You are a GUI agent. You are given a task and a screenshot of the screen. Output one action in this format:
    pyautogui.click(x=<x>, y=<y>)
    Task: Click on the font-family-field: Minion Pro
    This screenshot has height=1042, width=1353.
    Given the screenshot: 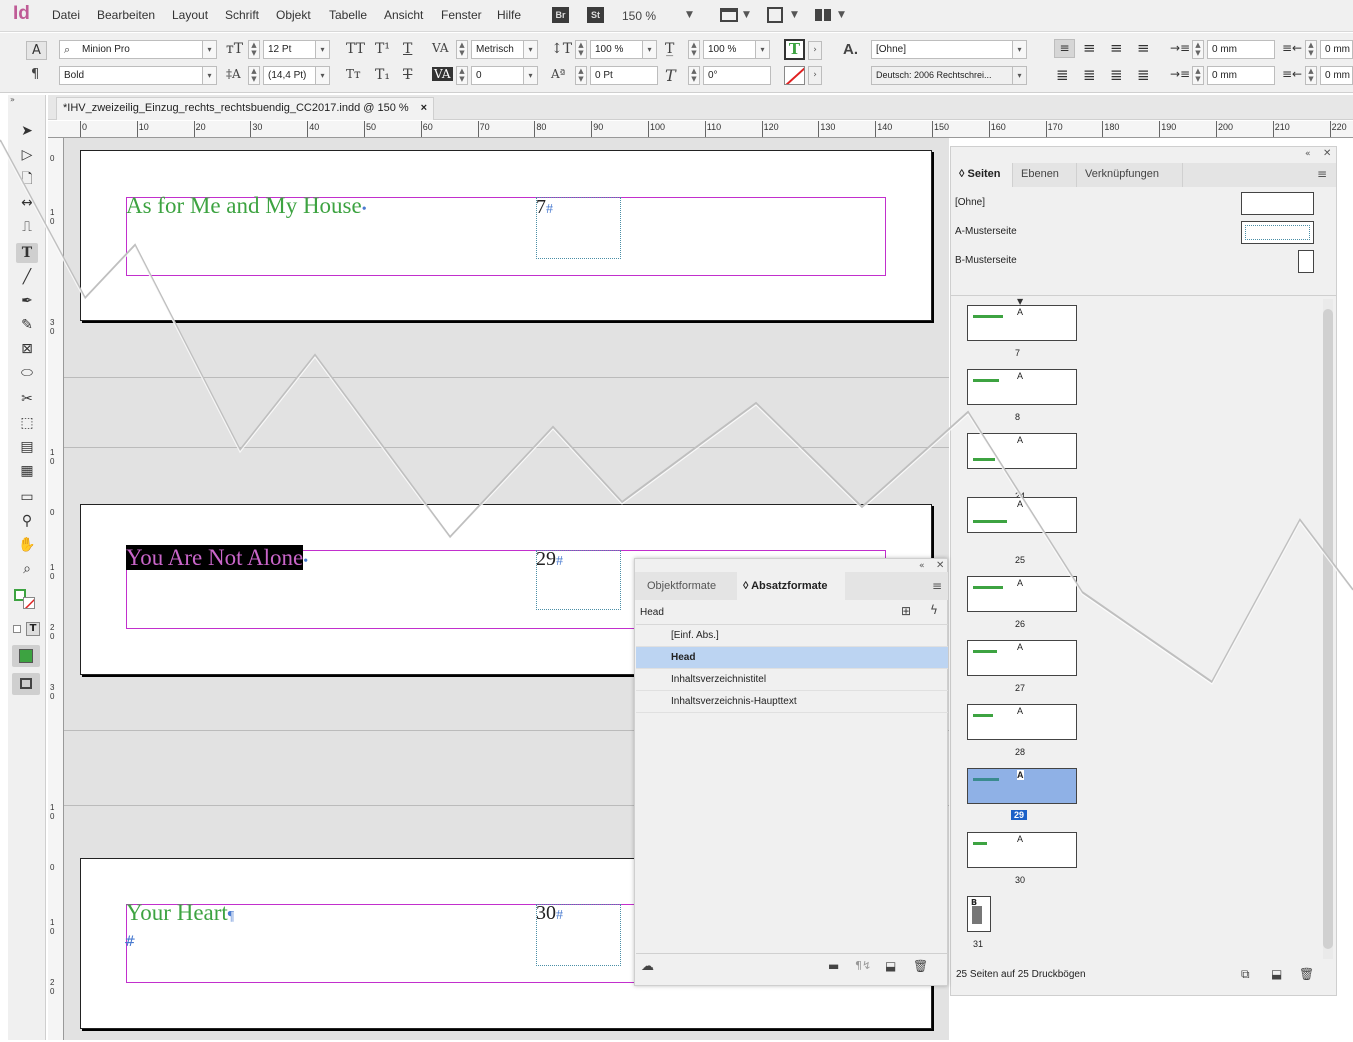 What is the action you would take?
    pyautogui.click(x=131, y=49)
    